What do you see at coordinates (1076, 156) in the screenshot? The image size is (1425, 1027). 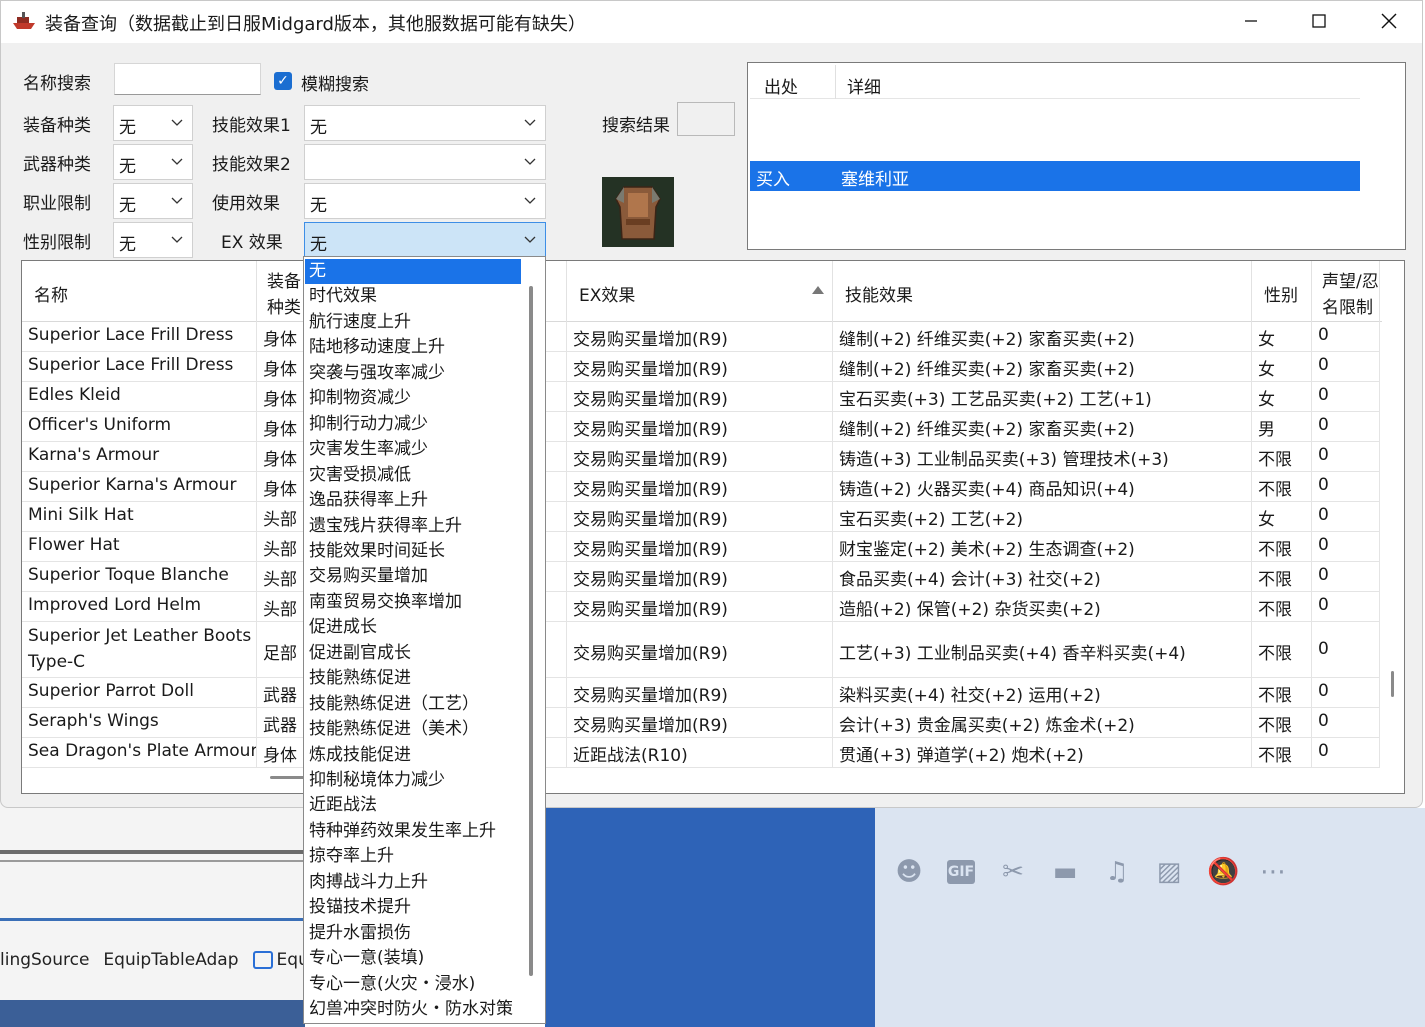 I see `source-listview: 出处 详细 买入 塞维利亚` at bounding box center [1076, 156].